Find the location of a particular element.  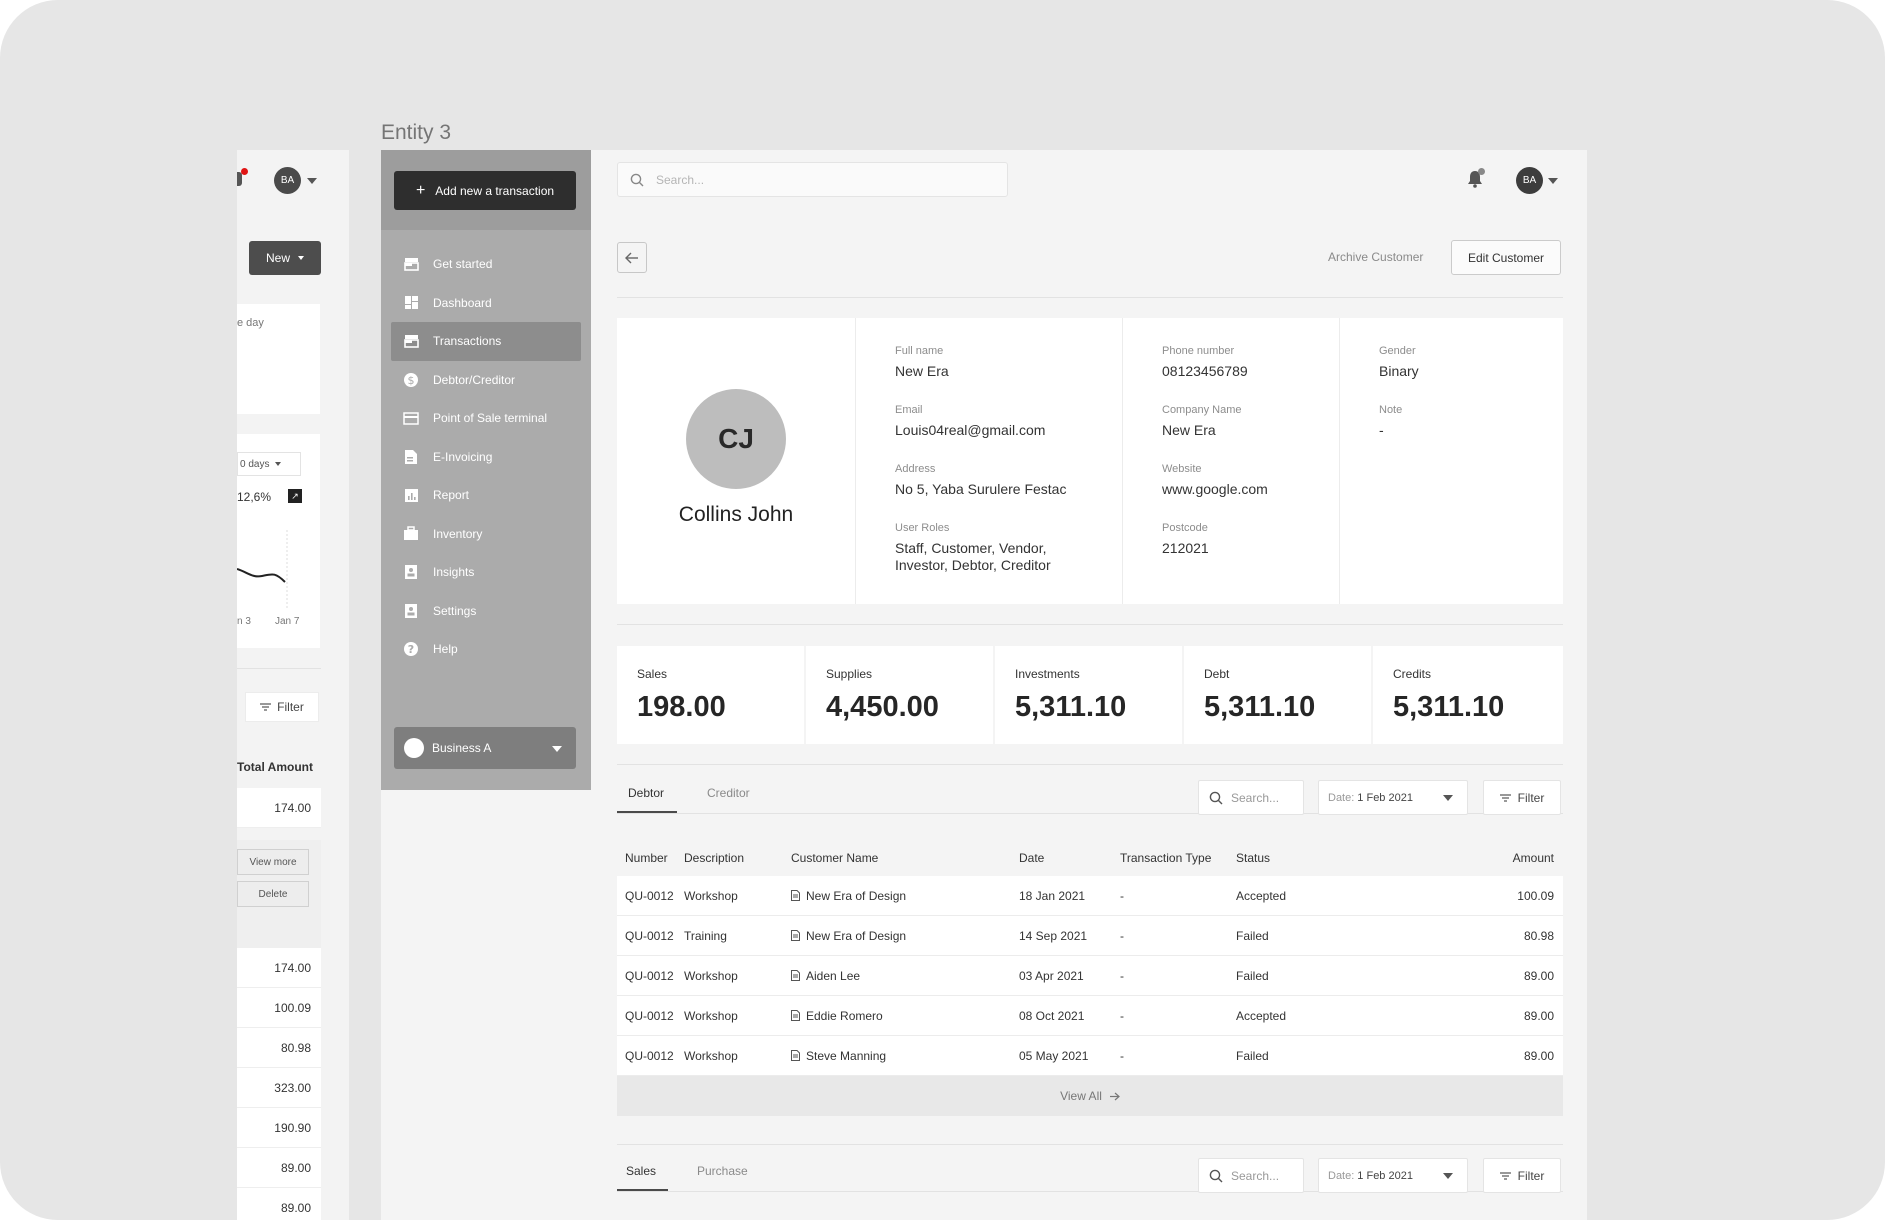

back-button is located at coordinates (632, 257).